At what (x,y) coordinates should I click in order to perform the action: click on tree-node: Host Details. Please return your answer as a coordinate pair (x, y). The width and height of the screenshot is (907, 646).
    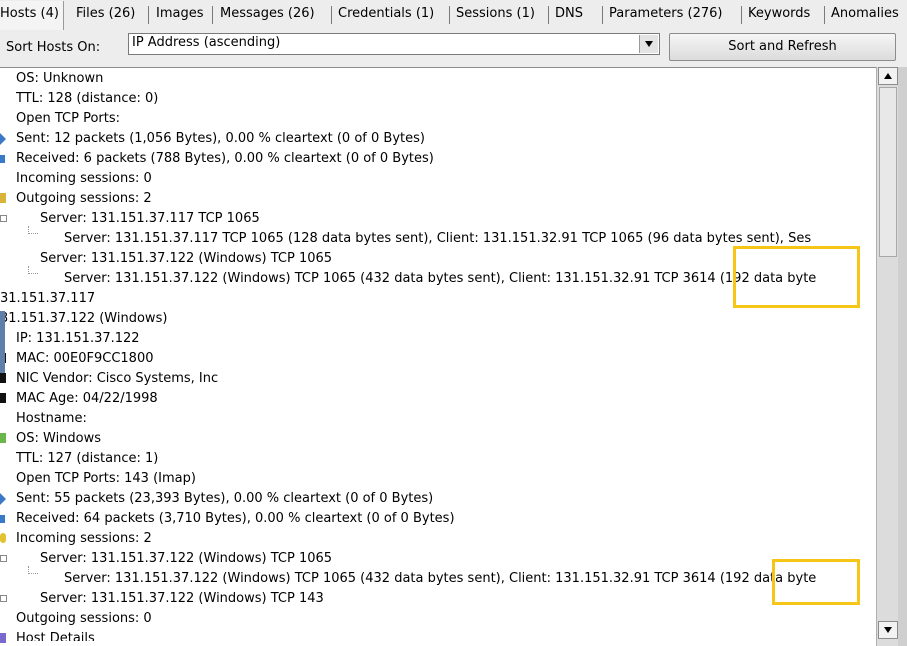
    Looking at the image, I should click on (55, 635).